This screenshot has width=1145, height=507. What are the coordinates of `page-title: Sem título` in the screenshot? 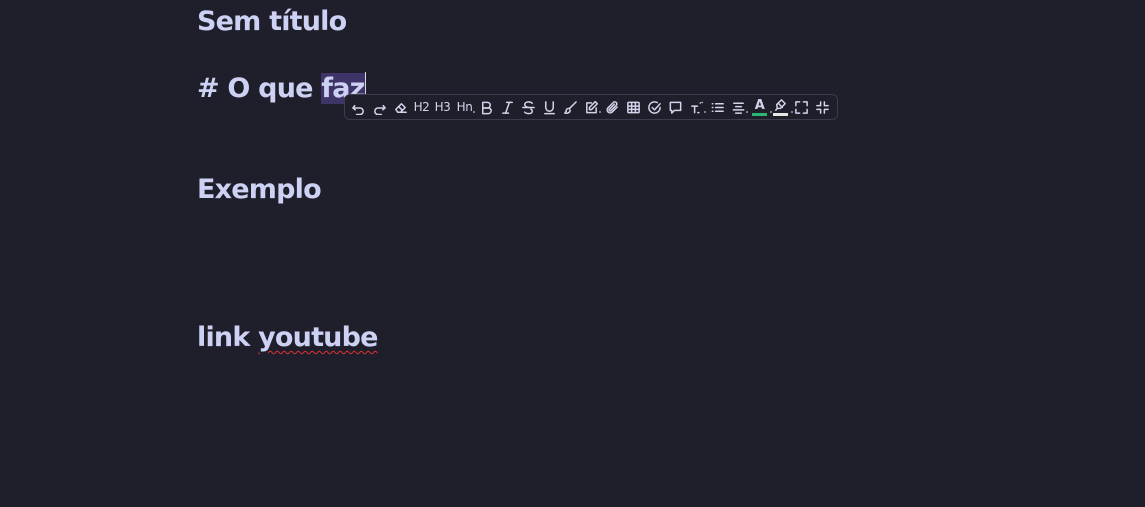 It's located at (272, 22).